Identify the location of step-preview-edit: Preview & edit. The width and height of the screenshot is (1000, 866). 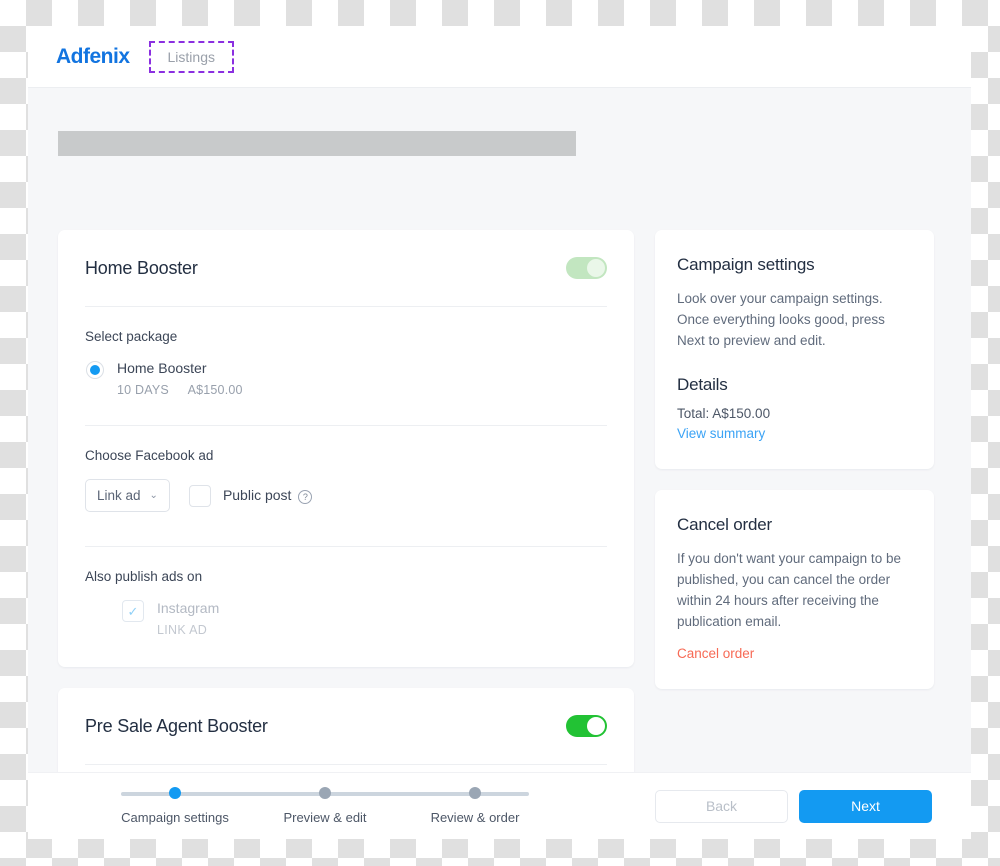
(325, 806).